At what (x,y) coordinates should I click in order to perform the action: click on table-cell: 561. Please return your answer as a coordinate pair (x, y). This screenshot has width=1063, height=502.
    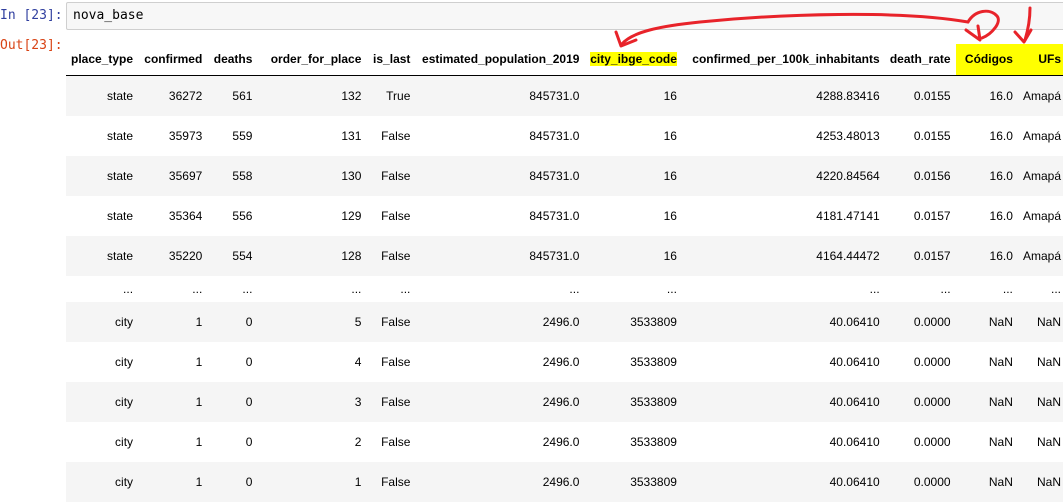
    Looking at the image, I should click on (232, 95).